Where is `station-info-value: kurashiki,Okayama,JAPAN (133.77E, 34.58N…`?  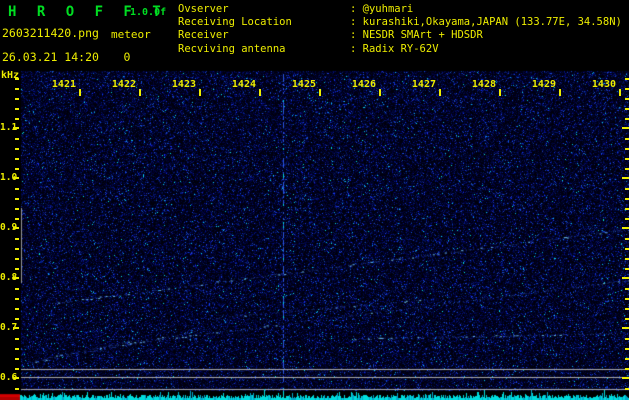
station-info-value: kurashiki,Okayama,JAPAN (133.77E, 34.58N… is located at coordinates (492, 22).